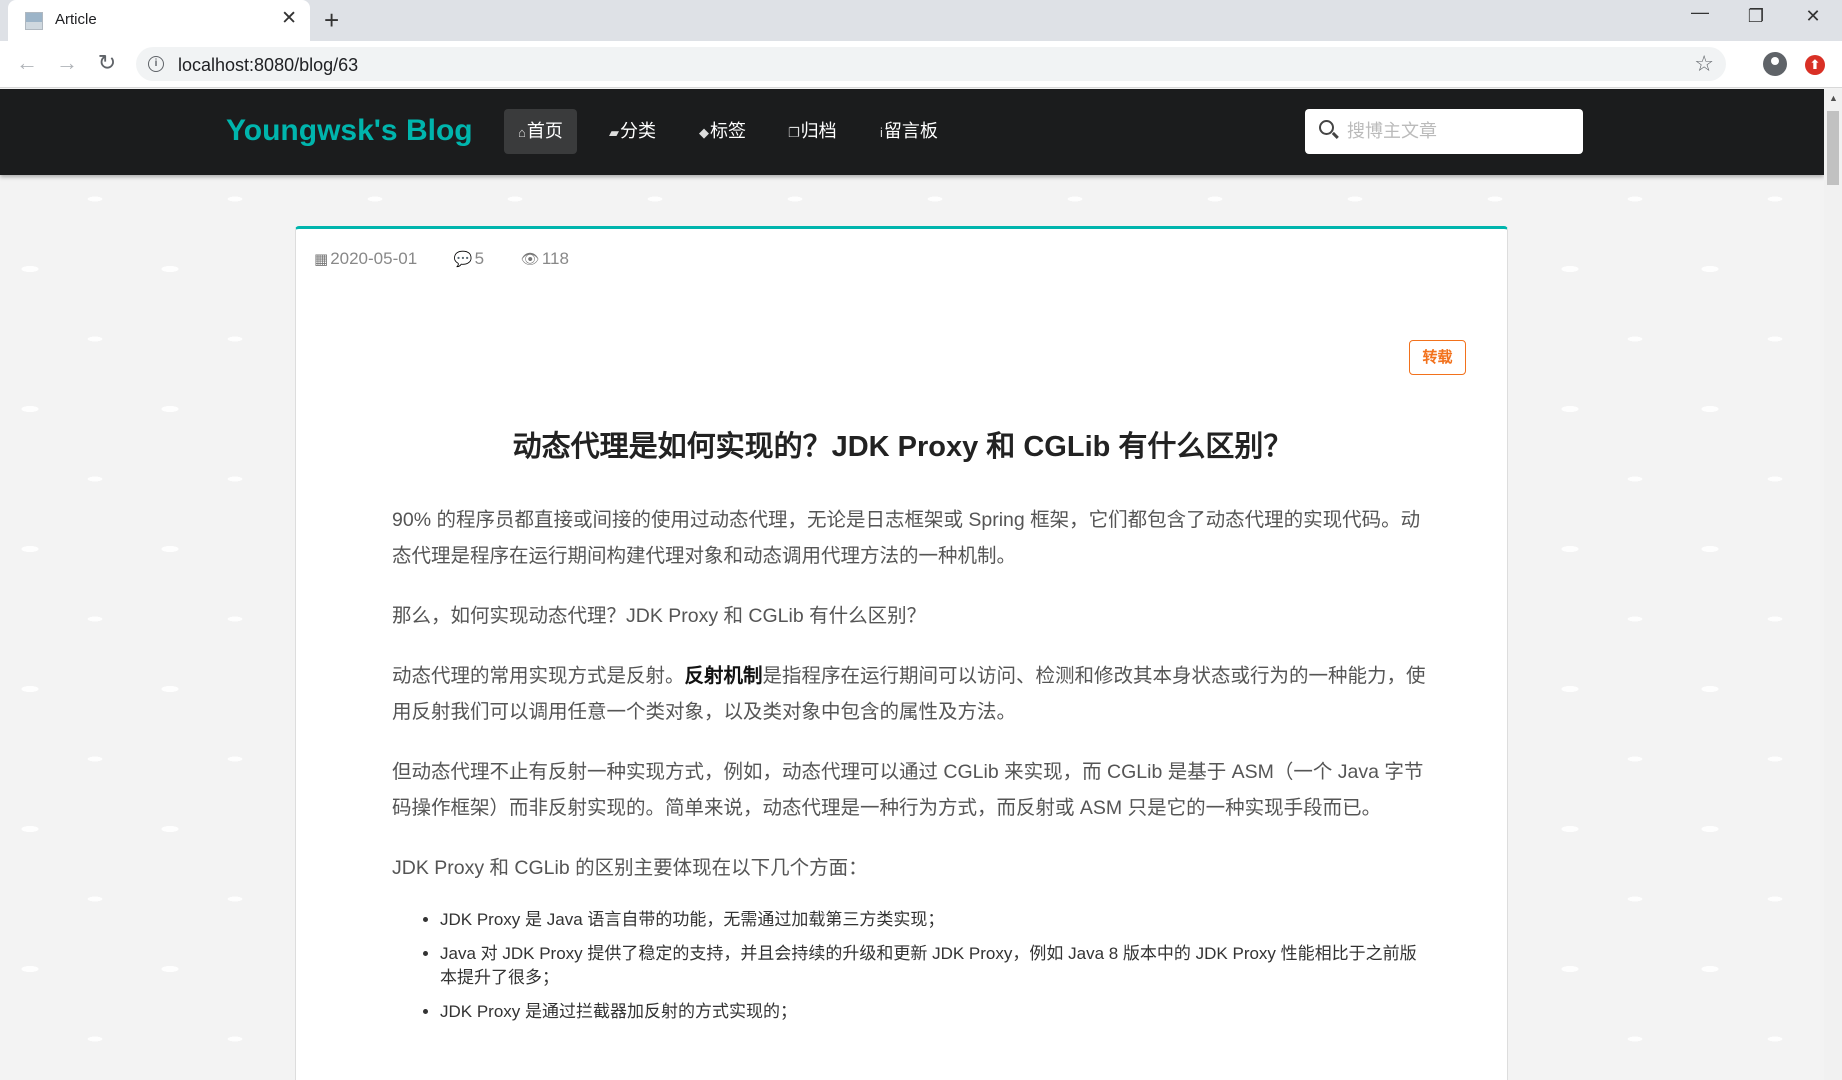 This screenshot has height=1080, width=1842. What do you see at coordinates (704, 132) in the screenshot?
I see `tags-icon: ◆` at bounding box center [704, 132].